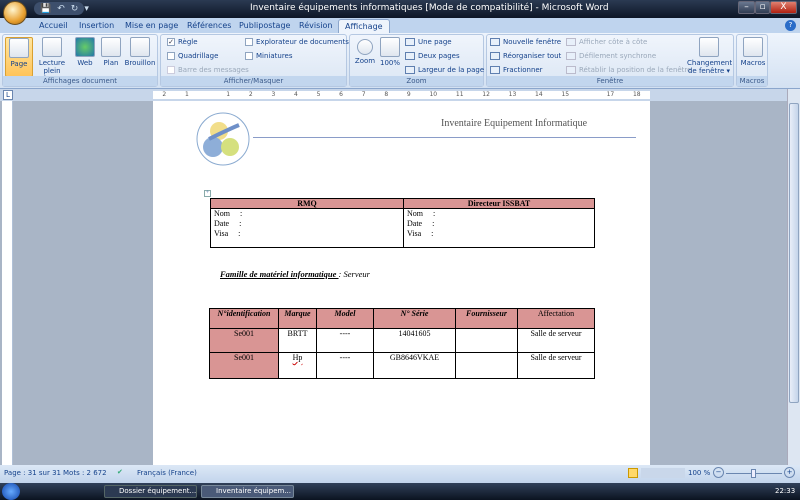  Describe the element at coordinates (444, 70) in the screenshot. I see `page-width-button: Largeur de la page` at that location.